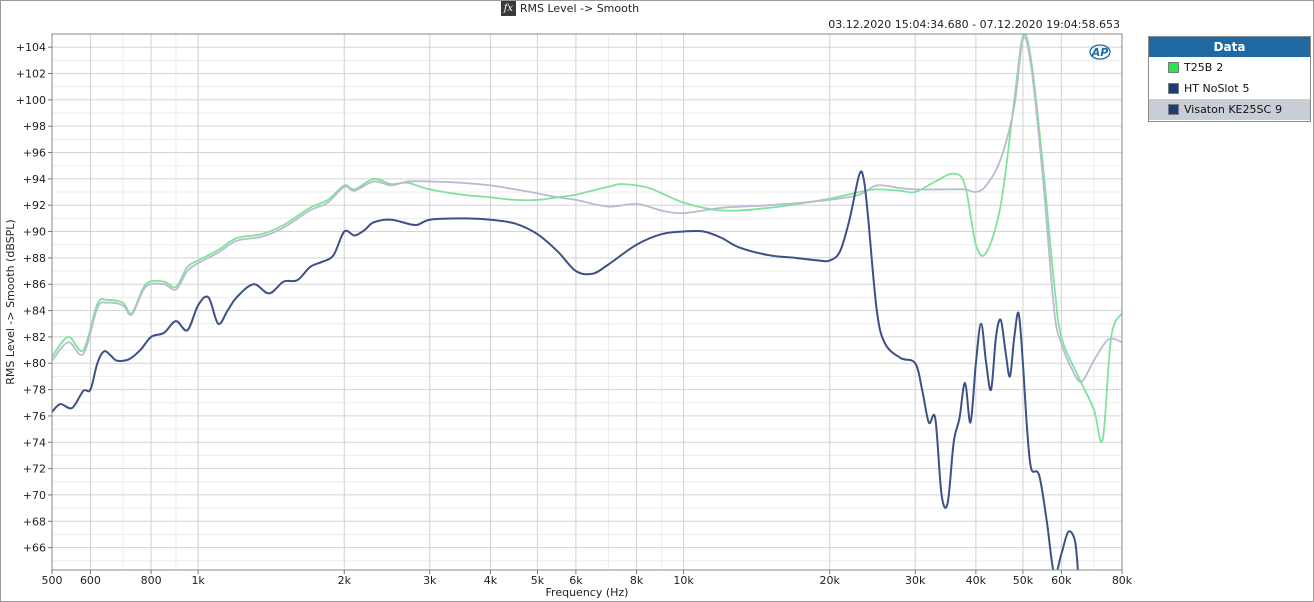 The height and width of the screenshot is (602, 1314). What do you see at coordinates (31, 100) in the screenshot?
I see `y-tick-label: +100` at bounding box center [31, 100].